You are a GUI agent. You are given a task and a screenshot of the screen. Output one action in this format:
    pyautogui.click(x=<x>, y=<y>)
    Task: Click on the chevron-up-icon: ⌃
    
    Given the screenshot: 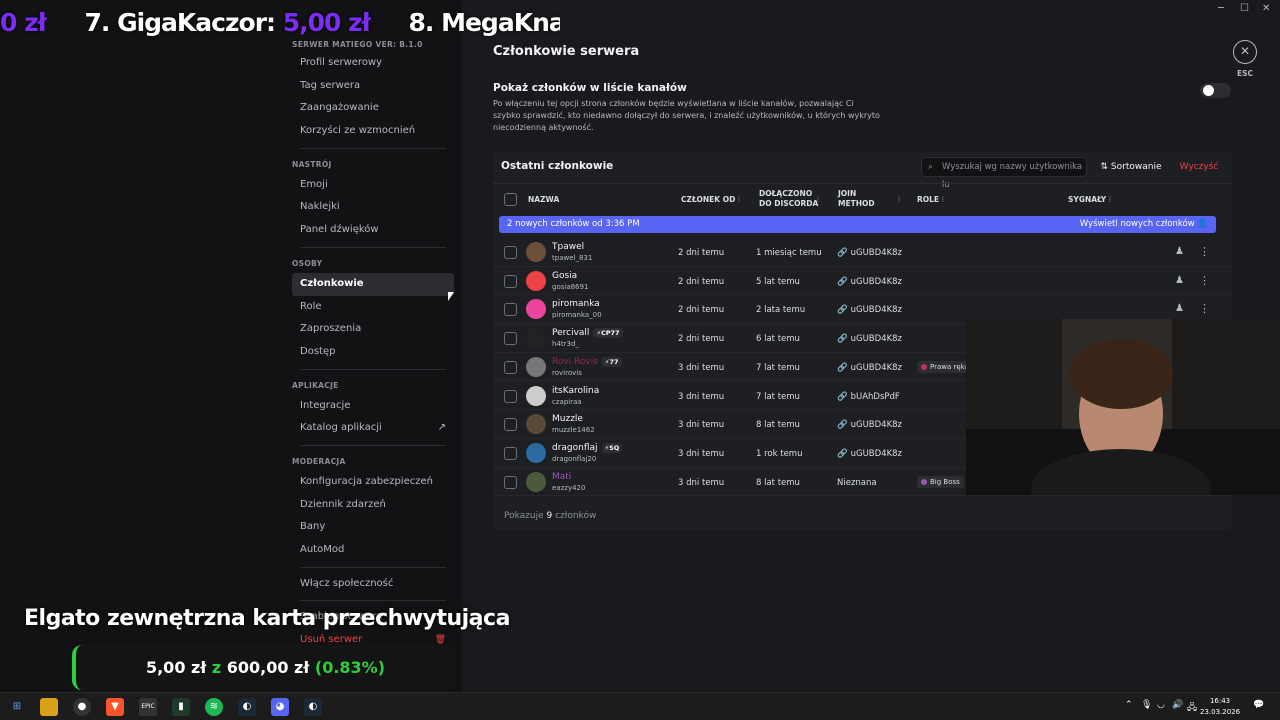 What is the action you would take?
    pyautogui.click(x=1129, y=705)
    